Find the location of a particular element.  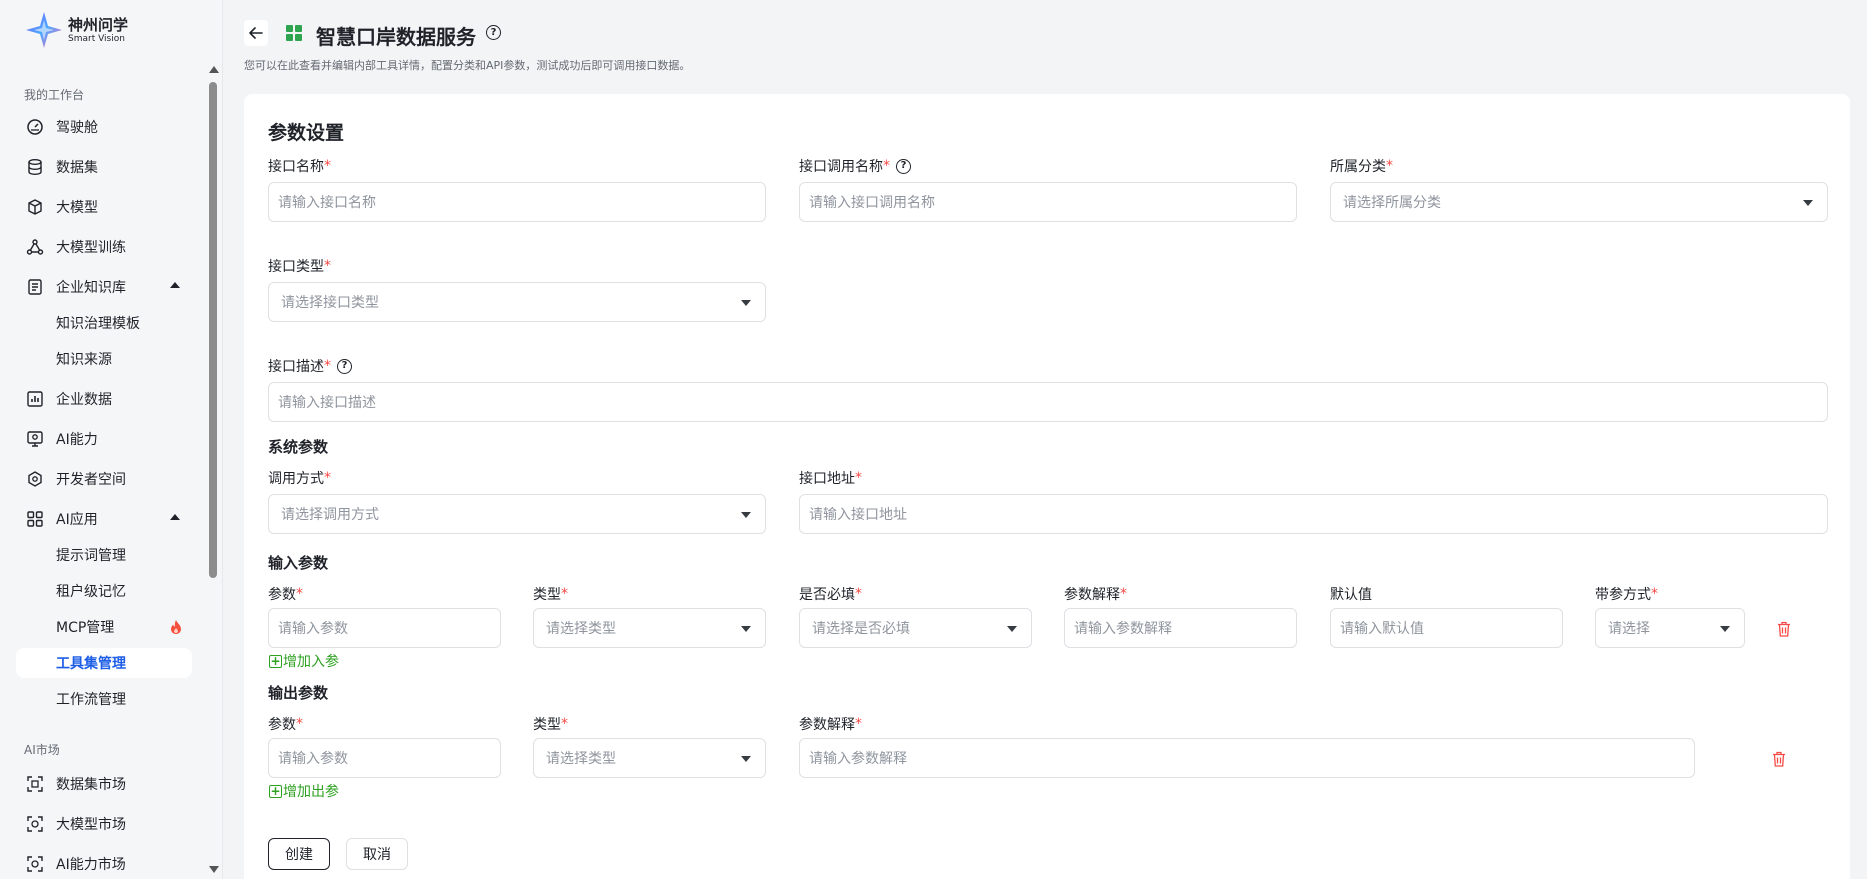

api-address-label: 接口地址 * is located at coordinates (830, 478).